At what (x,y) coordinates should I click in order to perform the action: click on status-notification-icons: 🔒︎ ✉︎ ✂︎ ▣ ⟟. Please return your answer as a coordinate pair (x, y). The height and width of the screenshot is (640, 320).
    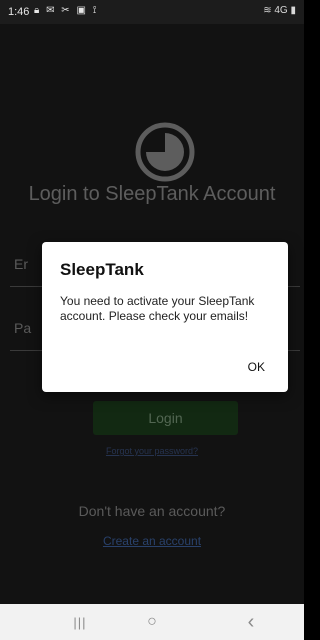
    Looking at the image, I should click on (66, 10).